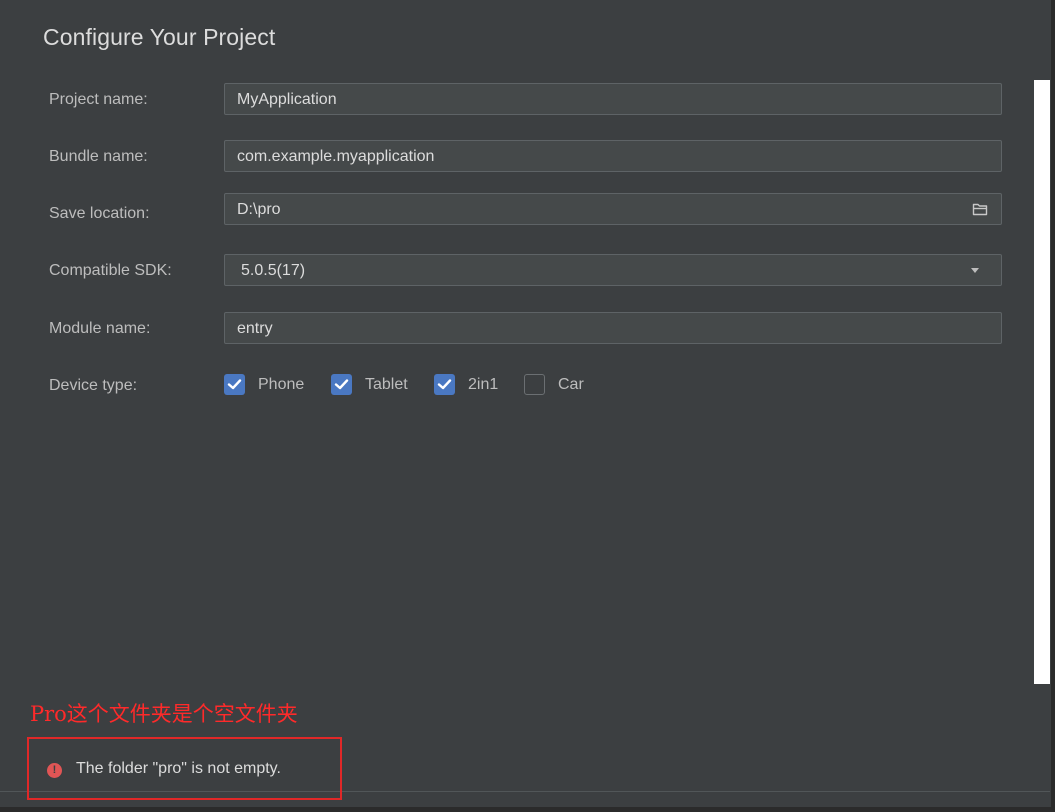 This screenshot has height=812, width=1055. What do you see at coordinates (98, 99) in the screenshot?
I see `project-name-label: Project name:` at bounding box center [98, 99].